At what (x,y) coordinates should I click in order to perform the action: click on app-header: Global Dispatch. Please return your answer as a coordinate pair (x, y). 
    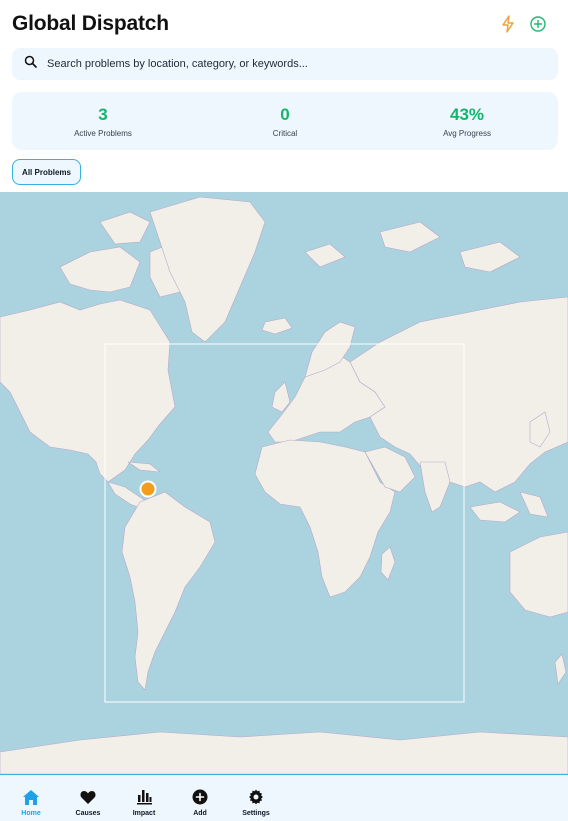
    Looking at the image, I should click on (284, 24).